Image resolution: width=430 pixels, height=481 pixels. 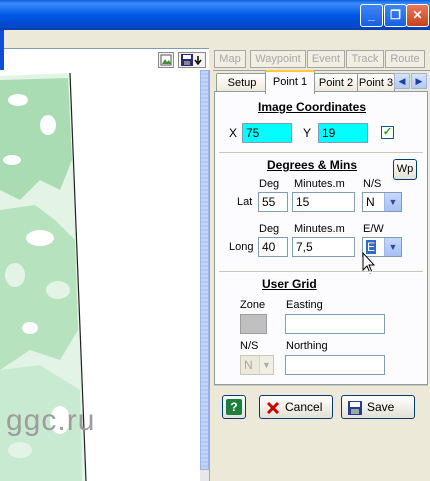 I want to click on long-minutes-input: 7,5, so click(x=323, y=247).